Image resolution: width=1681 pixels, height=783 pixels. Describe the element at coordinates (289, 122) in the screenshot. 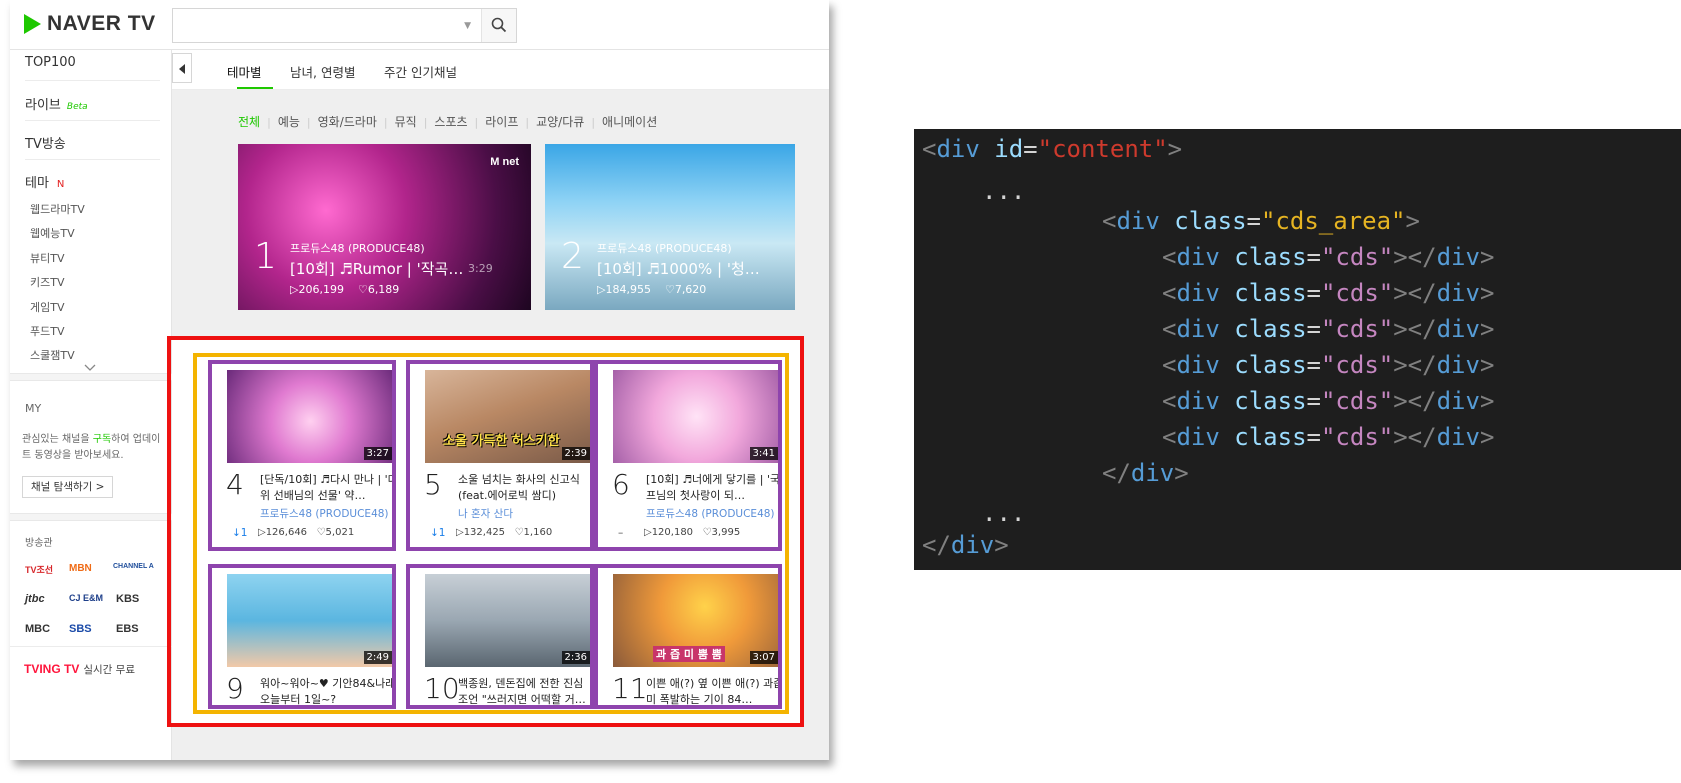

I see `category-item: 예능` at that location.